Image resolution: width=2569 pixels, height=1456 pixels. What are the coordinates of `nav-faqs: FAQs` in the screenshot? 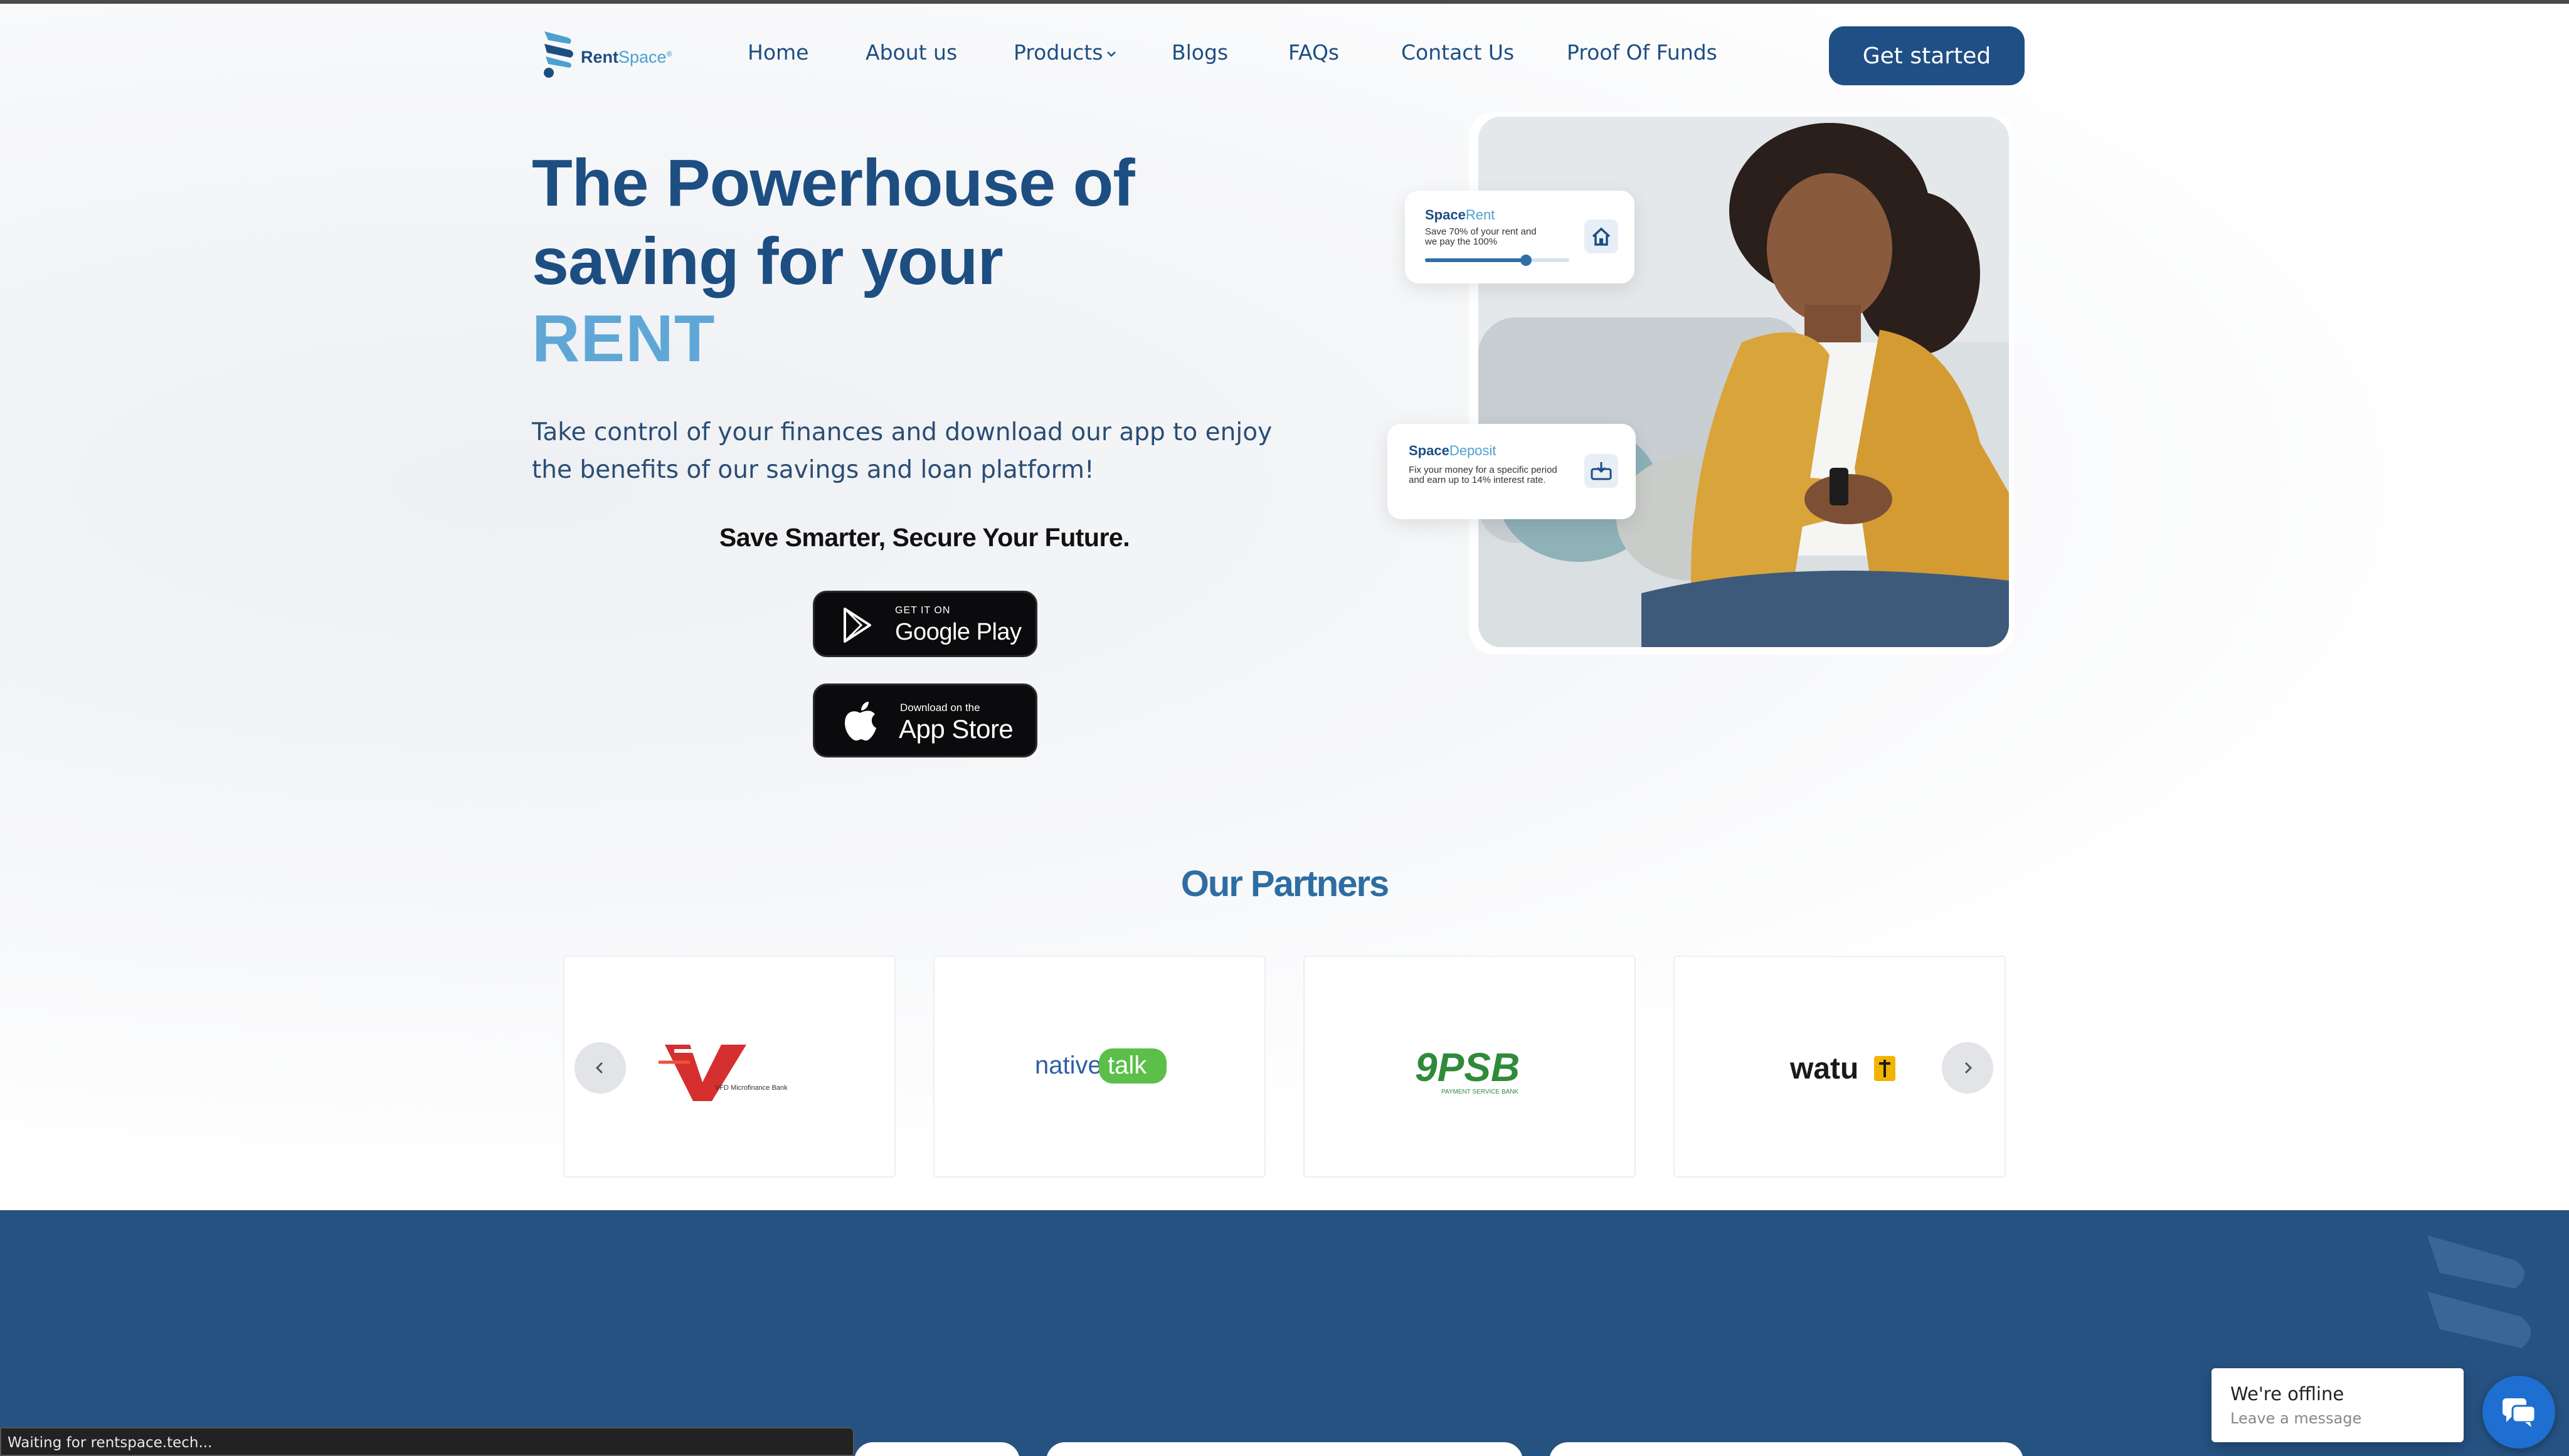 It's located at (1313, 53).